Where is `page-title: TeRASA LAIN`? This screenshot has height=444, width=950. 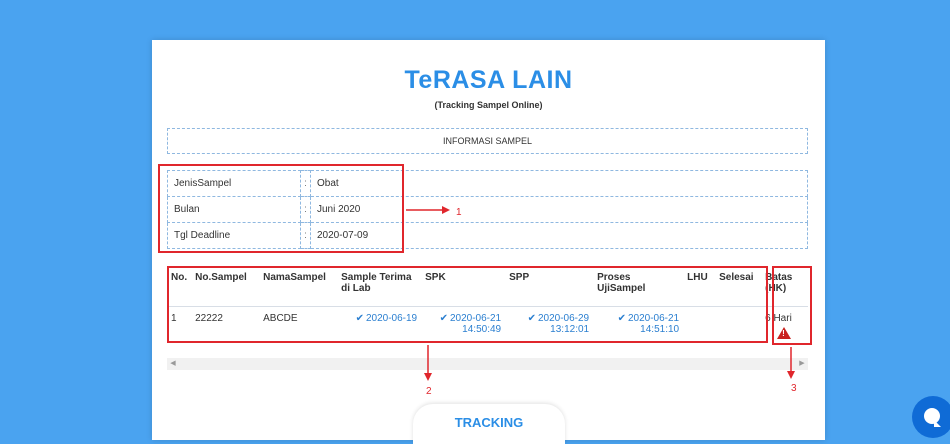
page-title: TeRASA LAIN is located at coordinates (488, 80).